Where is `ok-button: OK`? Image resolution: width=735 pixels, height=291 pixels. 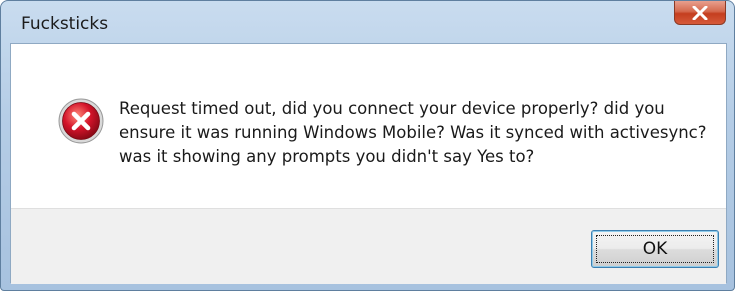
ok-button: OK is located at coordinates (655, 249).